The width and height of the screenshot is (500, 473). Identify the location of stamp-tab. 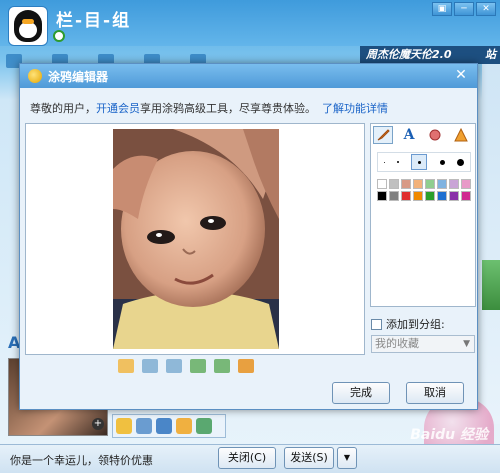
(435, 135).